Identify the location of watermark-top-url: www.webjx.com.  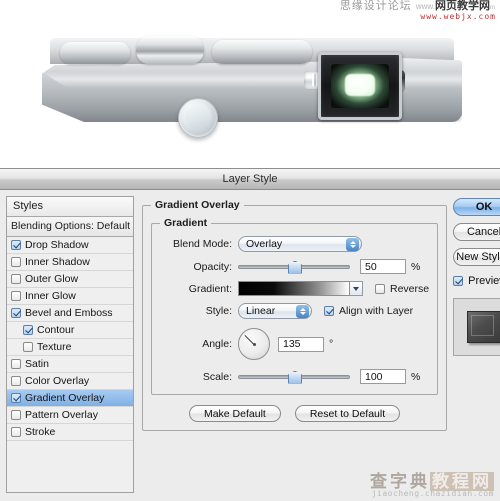
(458, 16).